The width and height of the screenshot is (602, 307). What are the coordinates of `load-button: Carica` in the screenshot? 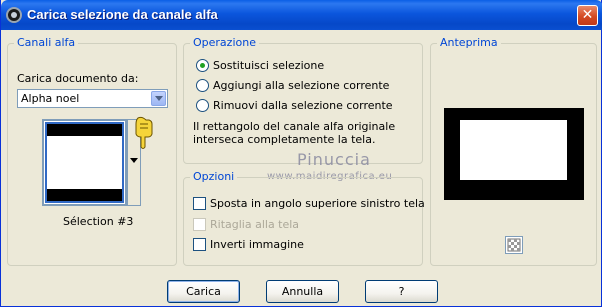 It's located at (203, 291).